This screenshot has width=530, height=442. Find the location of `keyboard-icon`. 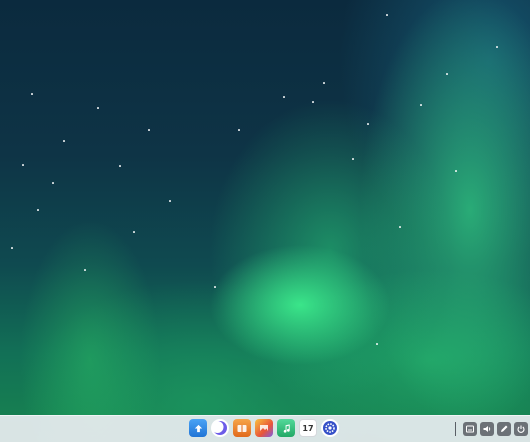

keyboard-icon is located at coordinates (470, 429).